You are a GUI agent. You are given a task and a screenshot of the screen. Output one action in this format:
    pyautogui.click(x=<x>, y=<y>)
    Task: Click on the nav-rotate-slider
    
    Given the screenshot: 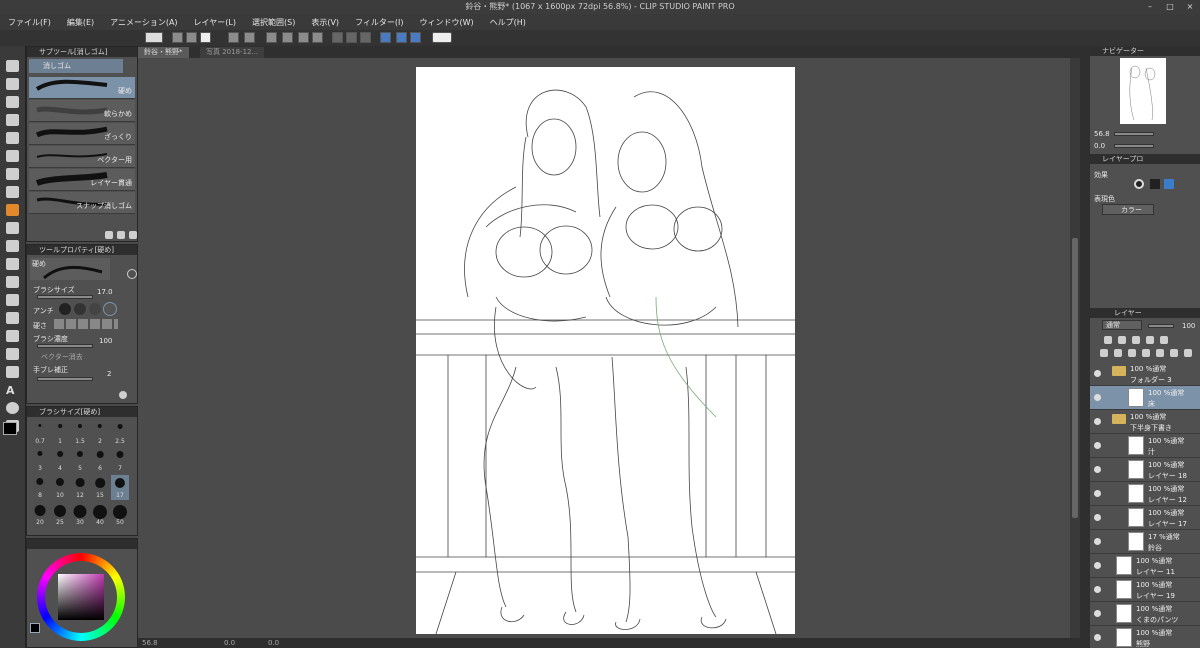 What is the action you would take?
    pyautogui.click(x=1134, y=146)
    